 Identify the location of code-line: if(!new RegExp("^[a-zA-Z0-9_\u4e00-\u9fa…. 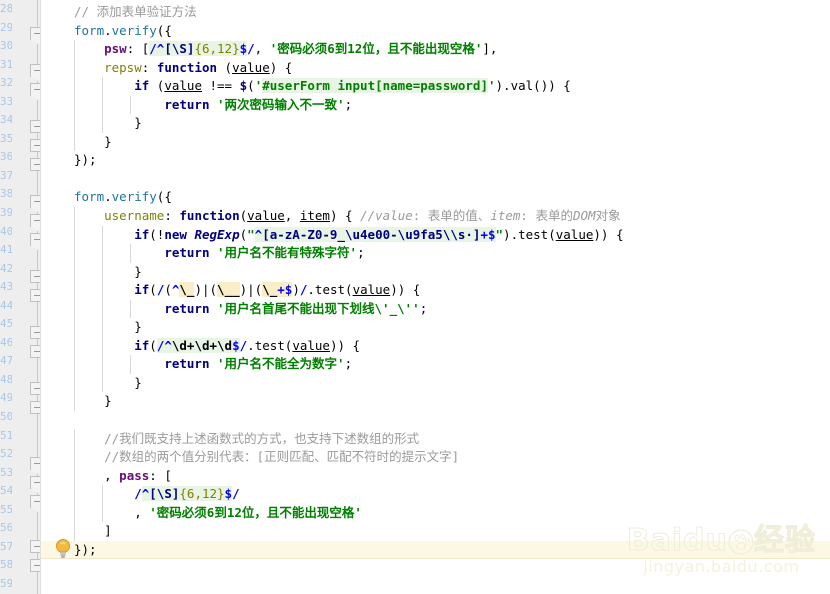
(435, 235).